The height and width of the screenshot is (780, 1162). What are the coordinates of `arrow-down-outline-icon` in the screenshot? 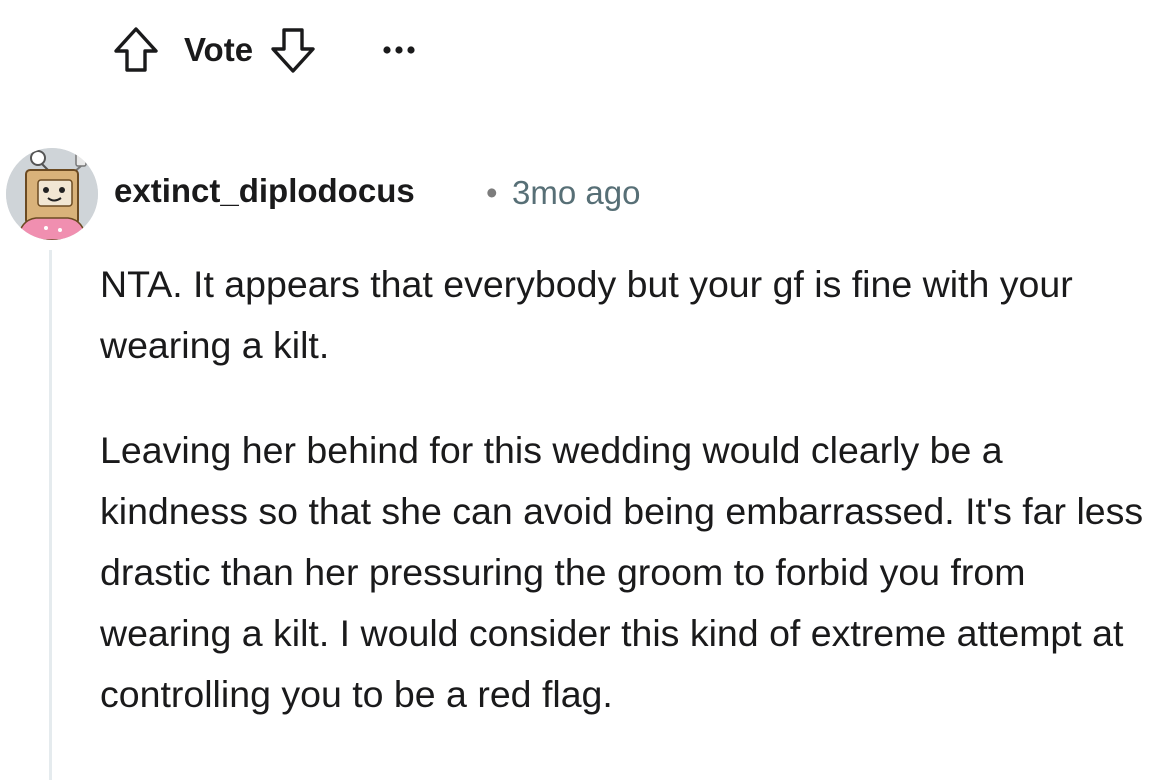 It's located at (293, 50).